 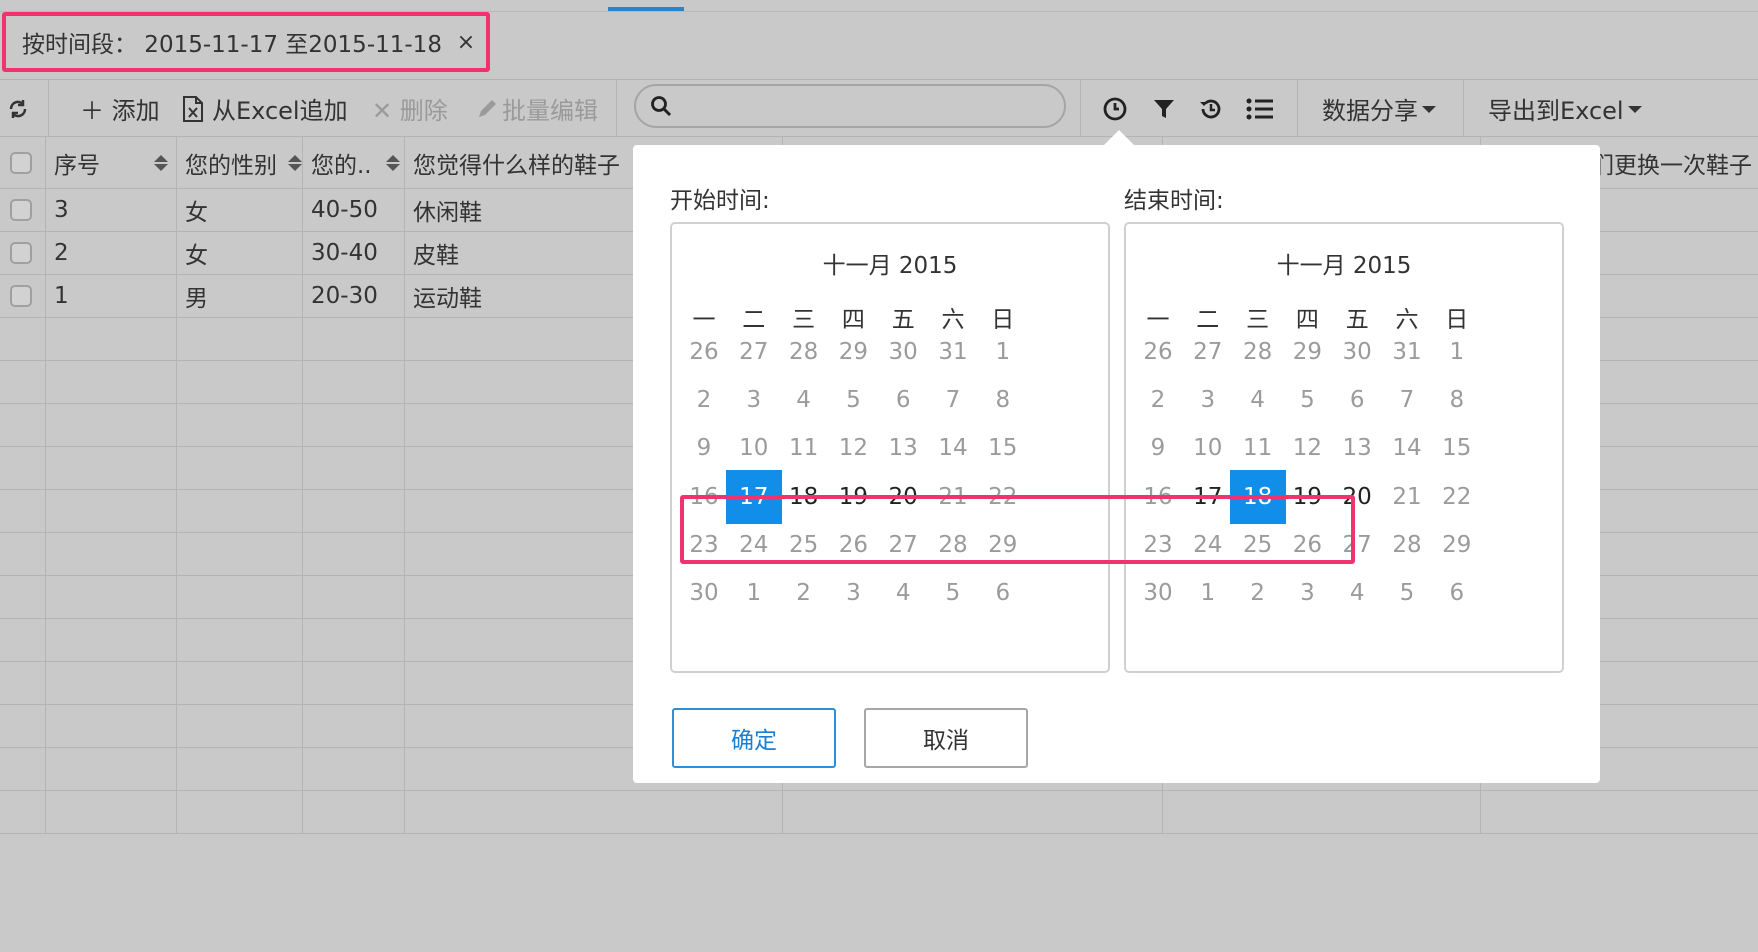 I want to click on time-range-filter-chip: 按时间段： 2015-11-17 至2015-11-18 ×, so click(x=246, y=42).